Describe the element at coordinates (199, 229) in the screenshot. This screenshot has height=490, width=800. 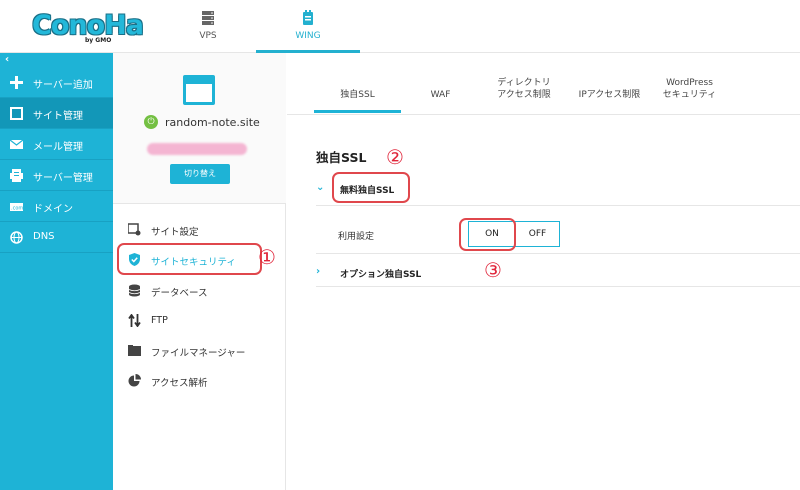
I see `menu-site-settings: サイト設定` at that location.